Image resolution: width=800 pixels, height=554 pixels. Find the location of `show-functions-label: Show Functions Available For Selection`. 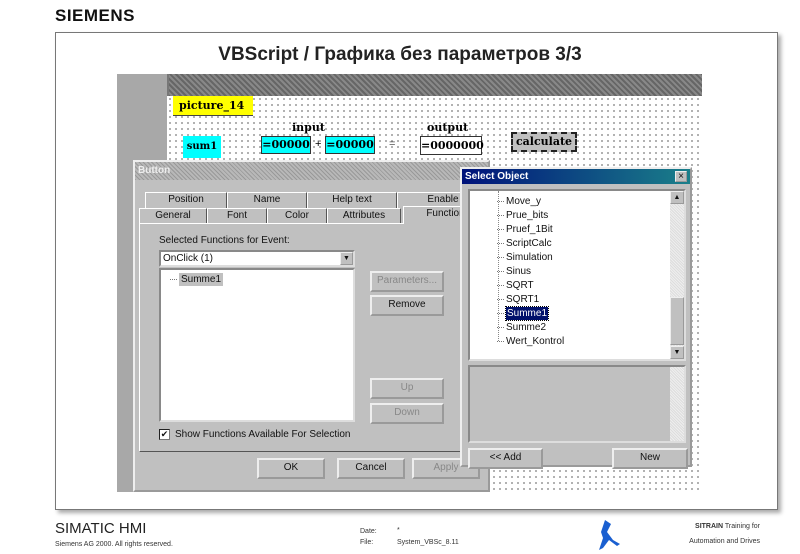

show-functions-label: Show Functions Available For Selection is located at coordinates (263, 434).